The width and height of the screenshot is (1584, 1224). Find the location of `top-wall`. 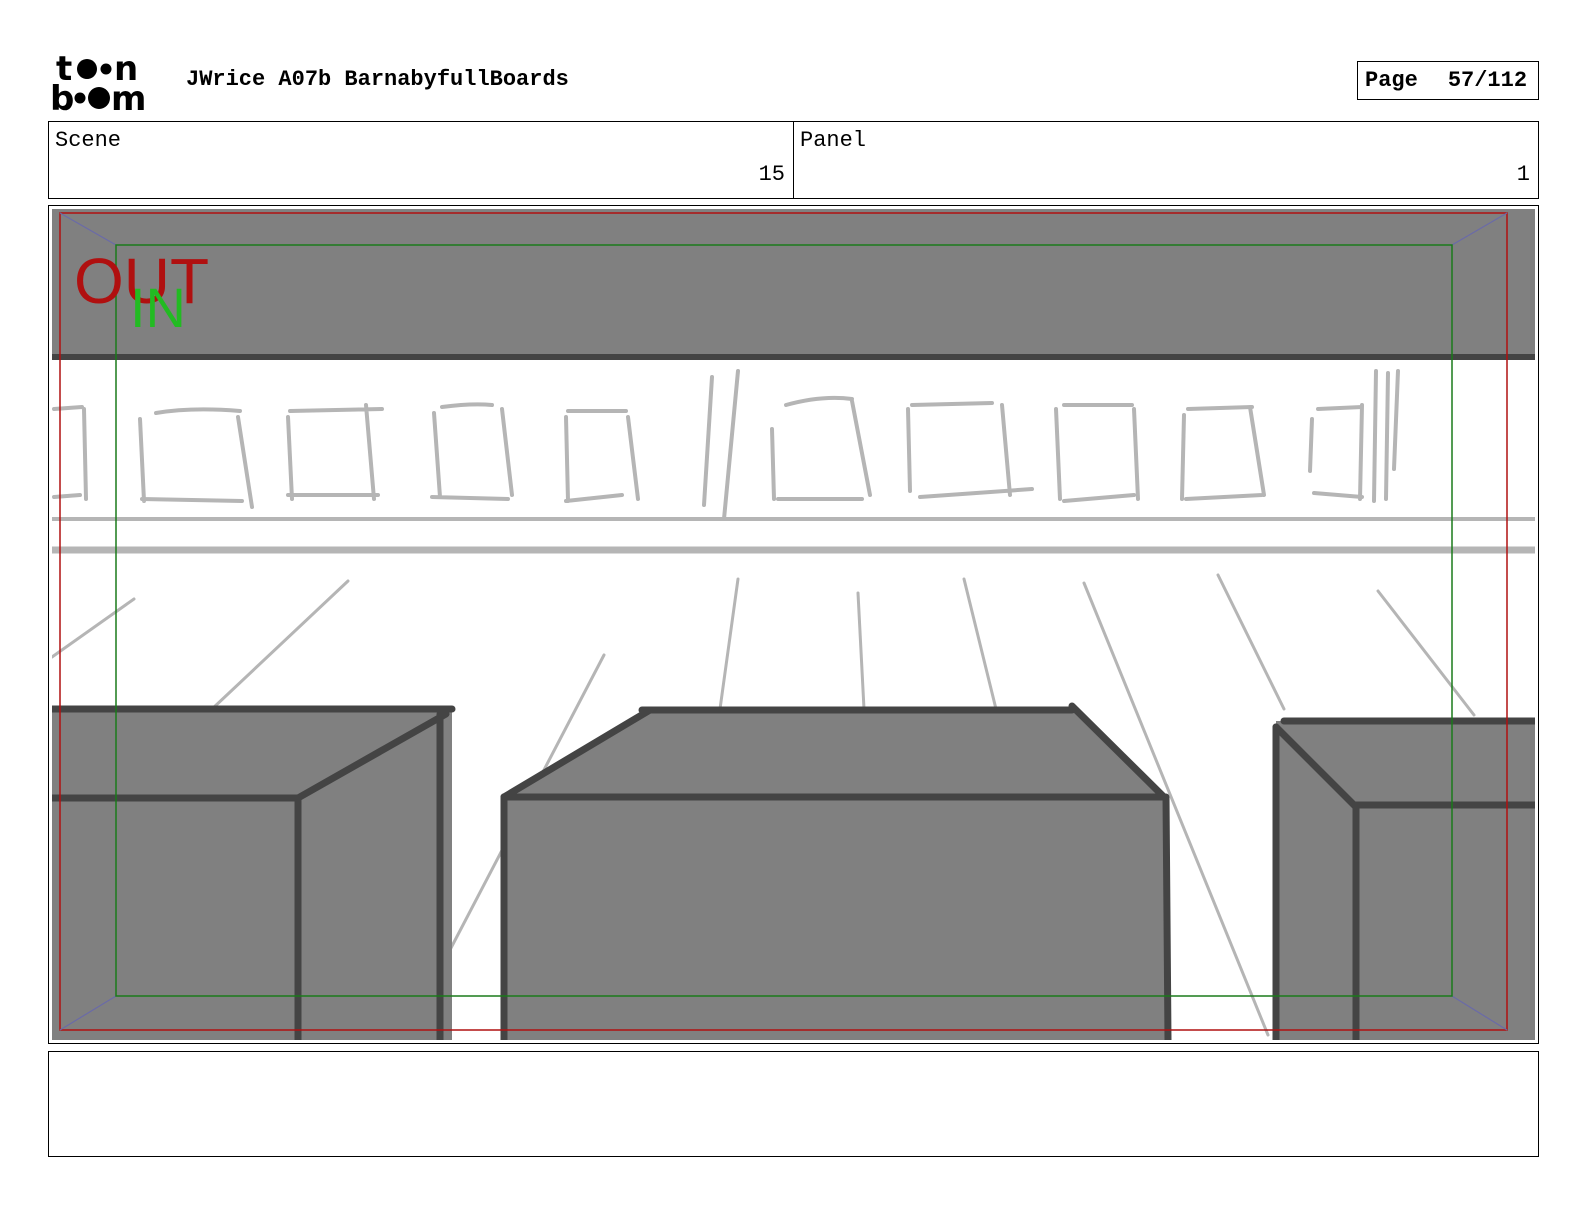

top-wall is located at coordinates (793, 283).